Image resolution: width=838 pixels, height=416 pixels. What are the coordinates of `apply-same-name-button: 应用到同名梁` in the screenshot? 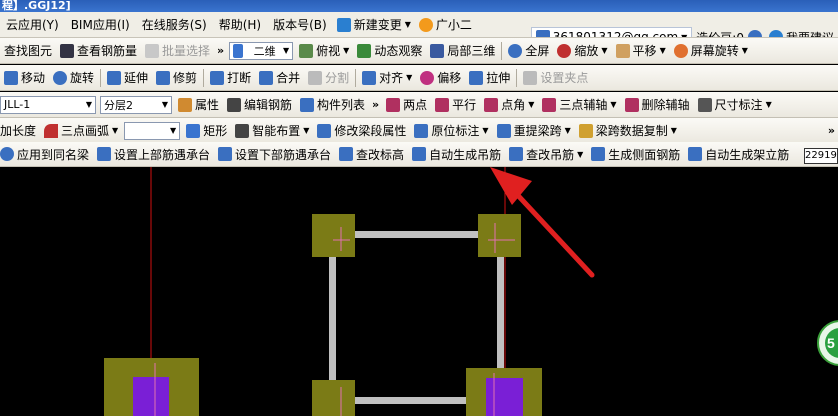 It's located at (46, 154).